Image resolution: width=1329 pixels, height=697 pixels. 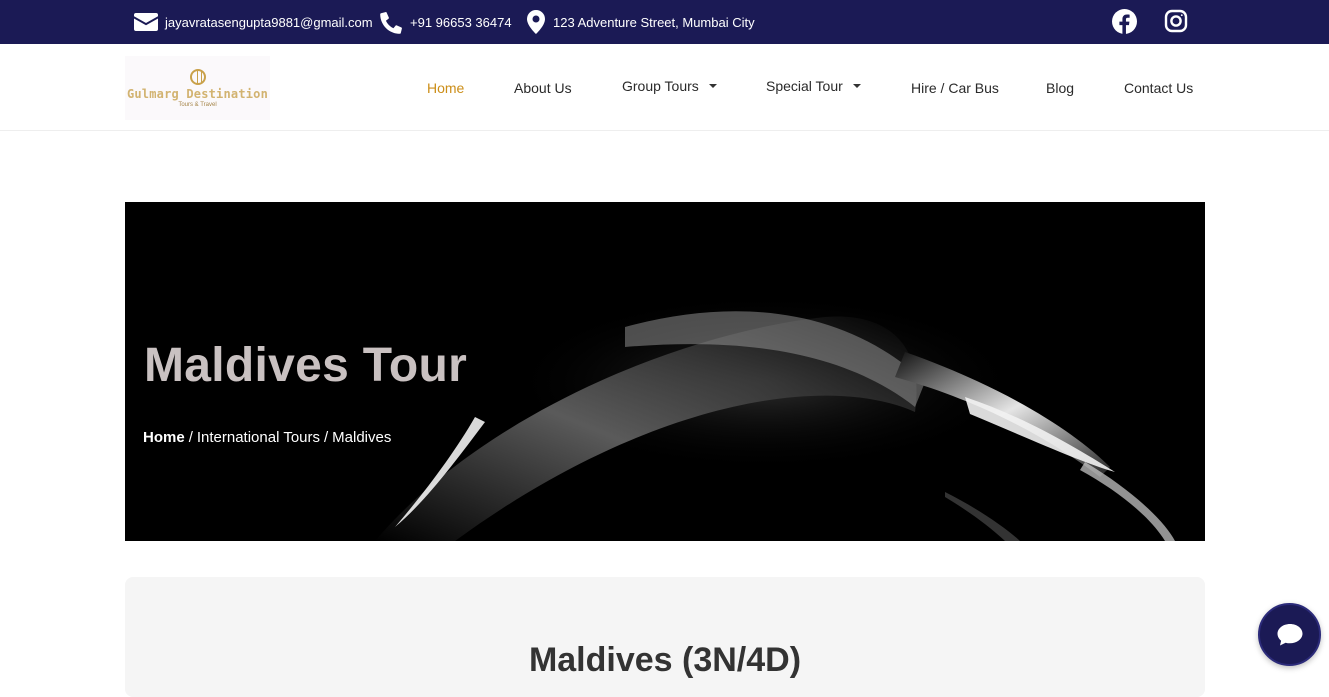 I want to click on nav-item-label: Group Tours, so click(x=660, y=85).